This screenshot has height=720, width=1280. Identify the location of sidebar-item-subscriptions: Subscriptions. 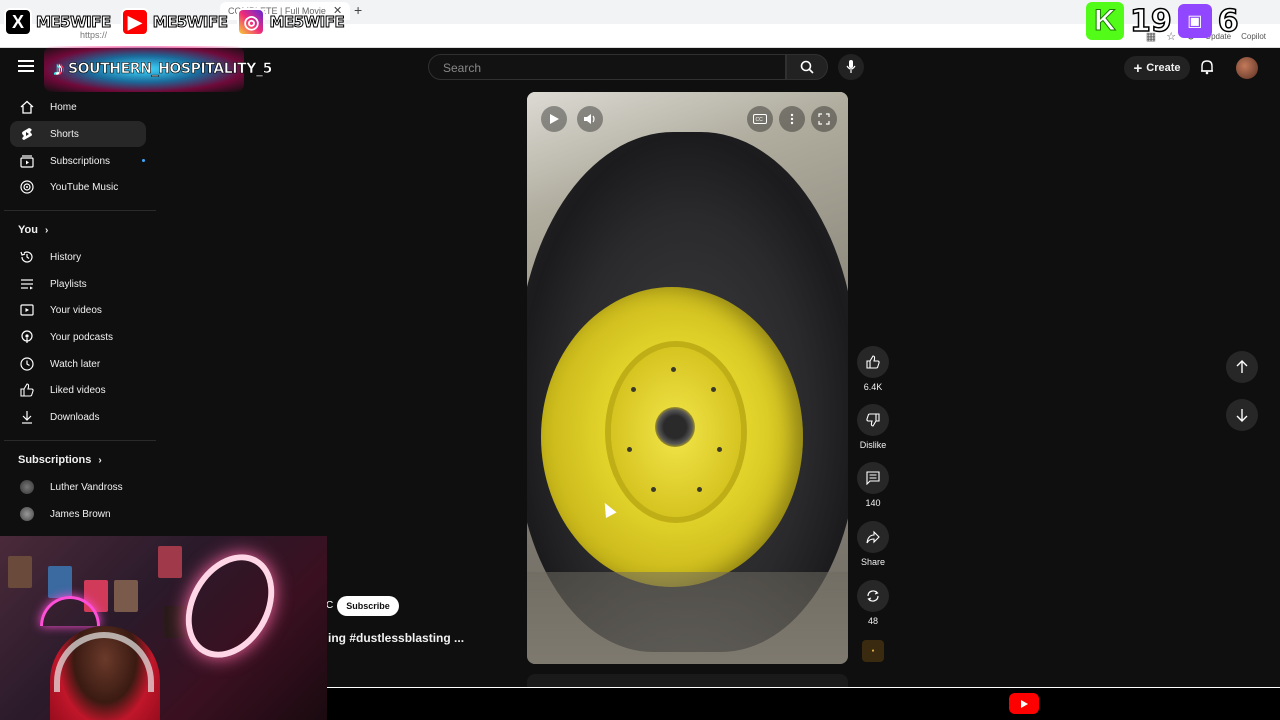
(78, 161).